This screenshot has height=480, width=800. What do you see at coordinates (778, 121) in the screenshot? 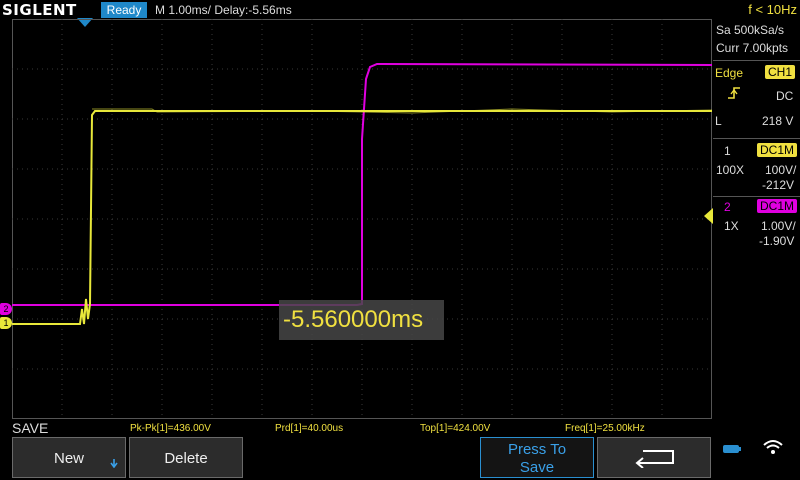
I see `trigger-level-value: 218 V` at bounding box center [778, 121].